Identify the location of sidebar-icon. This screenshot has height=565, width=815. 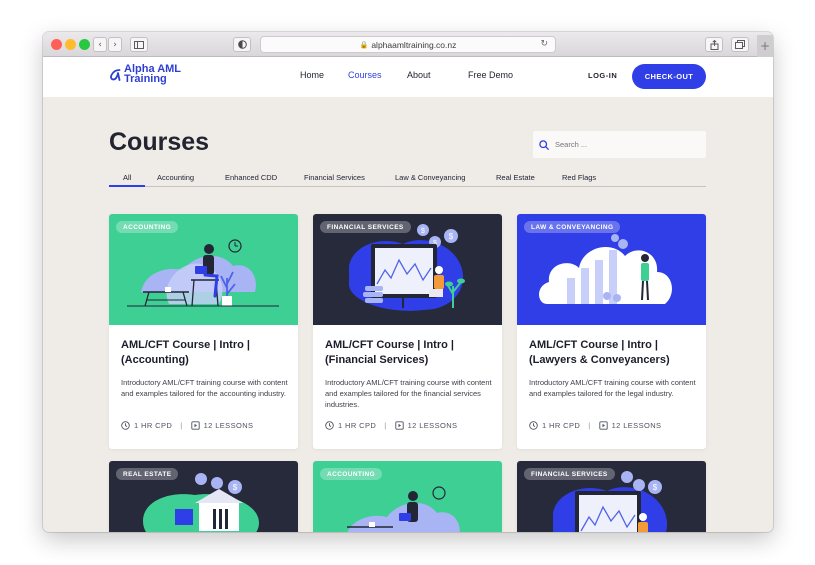
(139, 44).